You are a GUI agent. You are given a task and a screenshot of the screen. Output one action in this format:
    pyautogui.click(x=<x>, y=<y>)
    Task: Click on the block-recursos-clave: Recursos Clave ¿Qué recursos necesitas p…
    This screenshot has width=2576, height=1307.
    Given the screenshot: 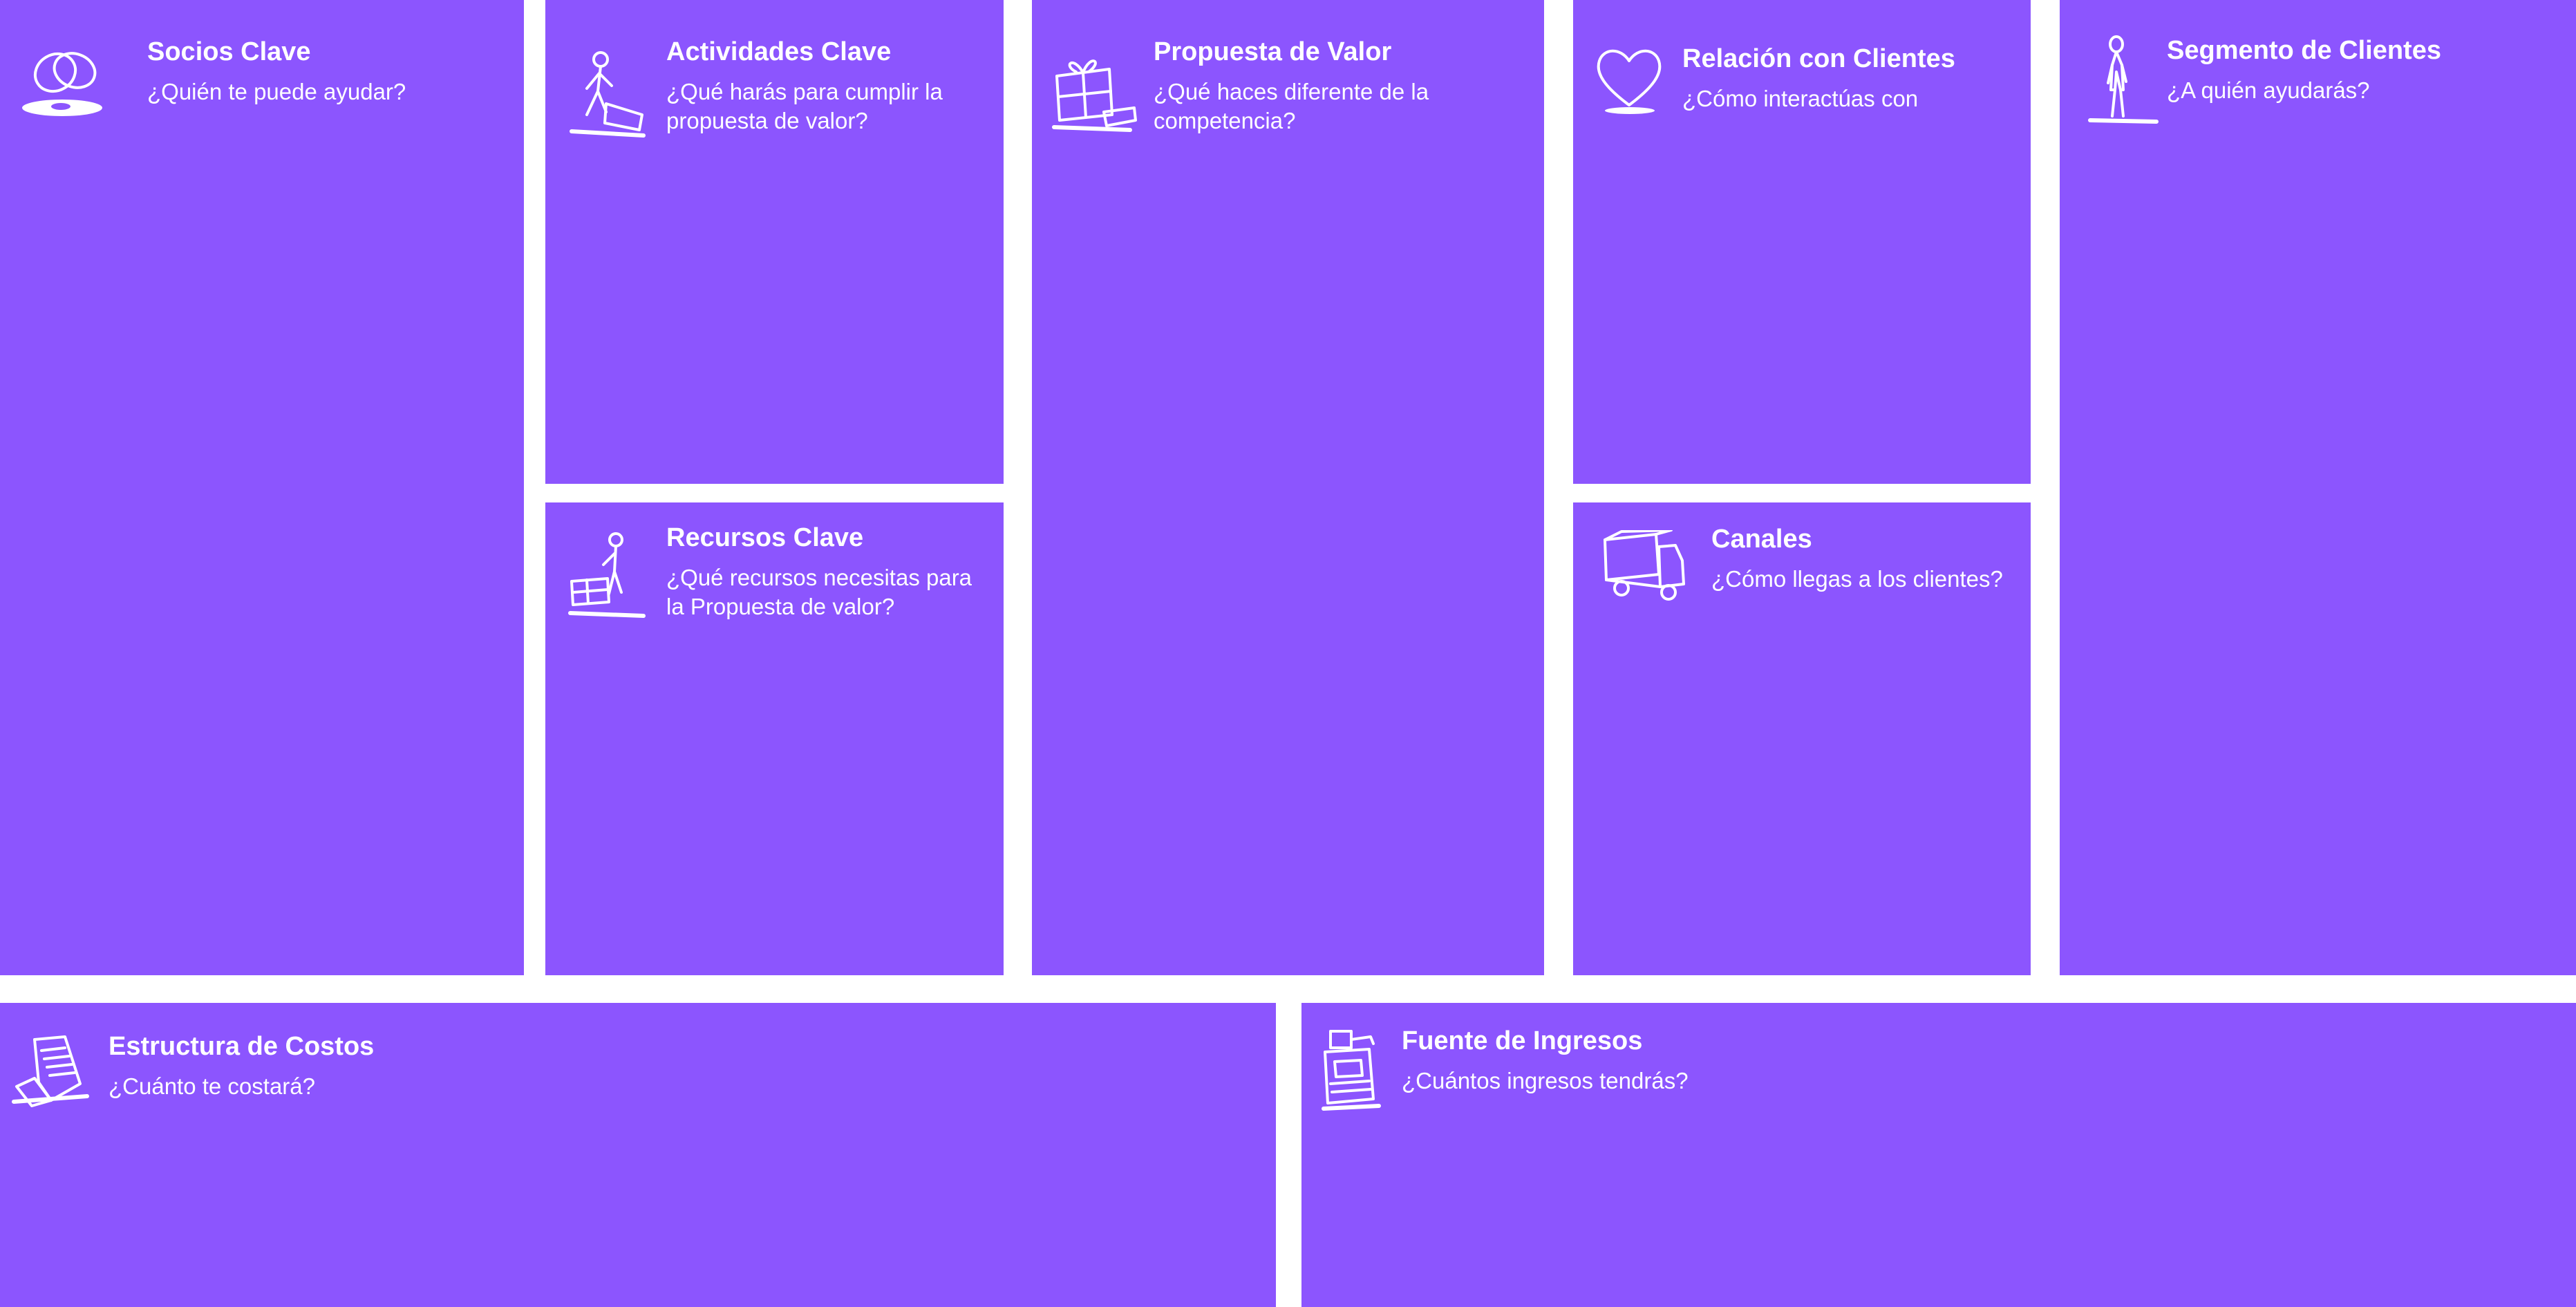 What is the action you would take?
    pyautogui.click(x=774, y=738)
    